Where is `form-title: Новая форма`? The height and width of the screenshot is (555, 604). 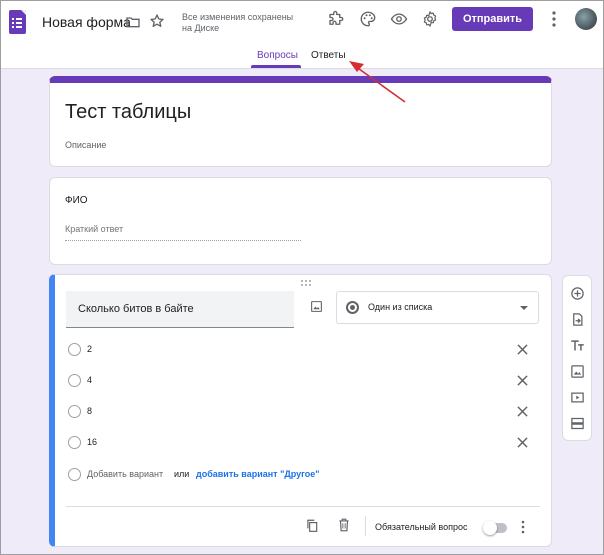 form-title: Новая форма is located at coordinates (86, 22).